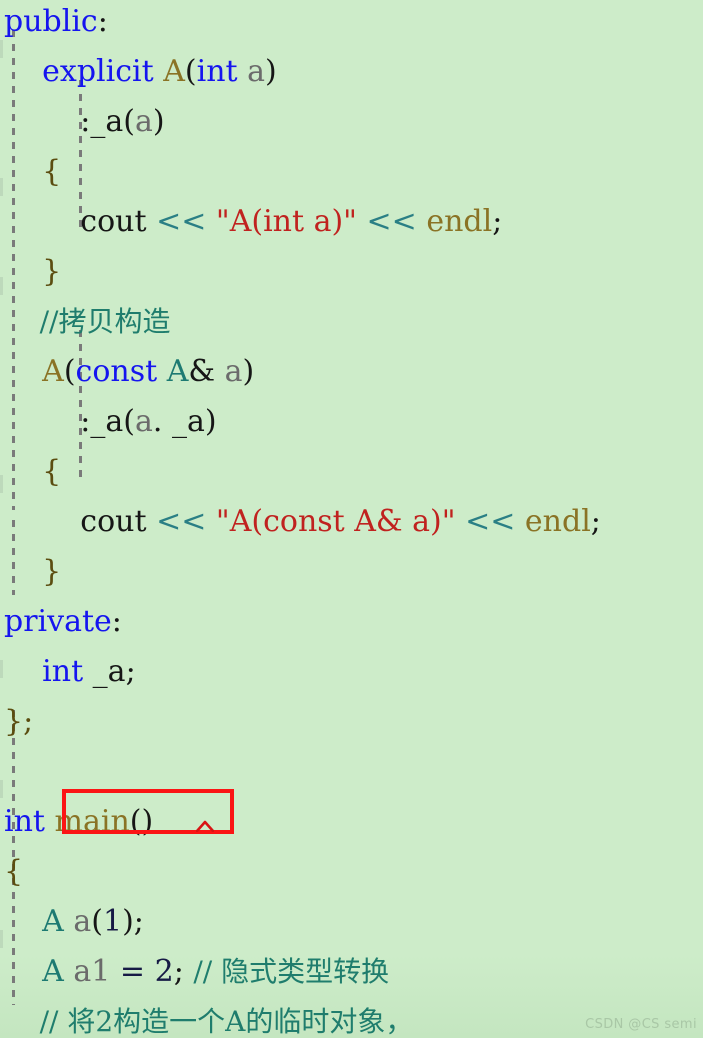  I want to click on code-line: //拷贝构造, so click(353, 322).